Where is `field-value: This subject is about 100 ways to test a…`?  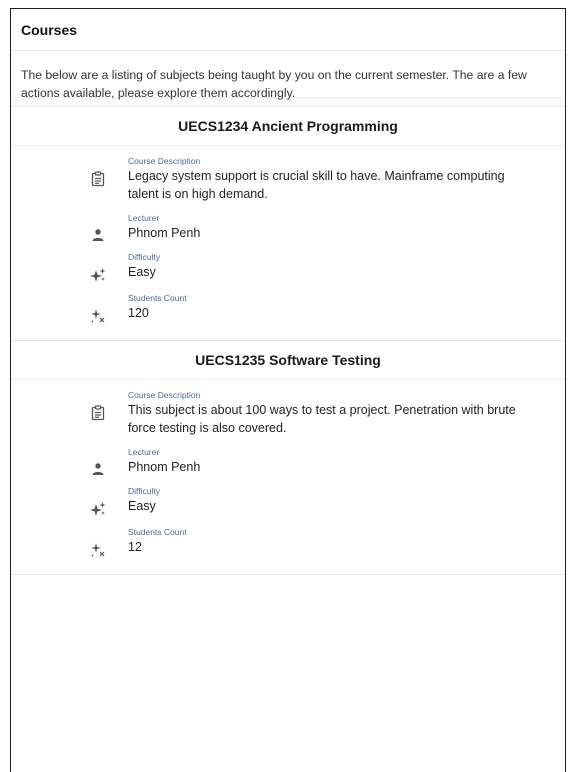 field-value: This subject is about 100 ways to test a… is located at coordinates (322, 419).